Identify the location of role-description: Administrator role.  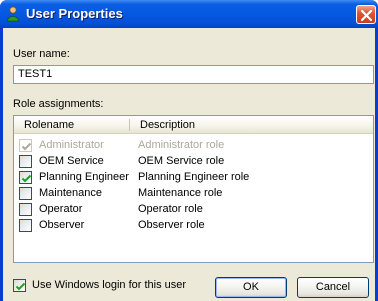
(181, 145).